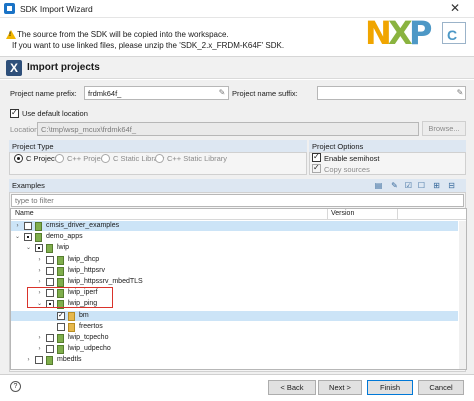 Image resolution: width=474 pixels, height=401 pixels. What do you see at coordinates (59, 158) in the screenshot?
I see `radio-cpp-project` at bounding box center [59, 158].